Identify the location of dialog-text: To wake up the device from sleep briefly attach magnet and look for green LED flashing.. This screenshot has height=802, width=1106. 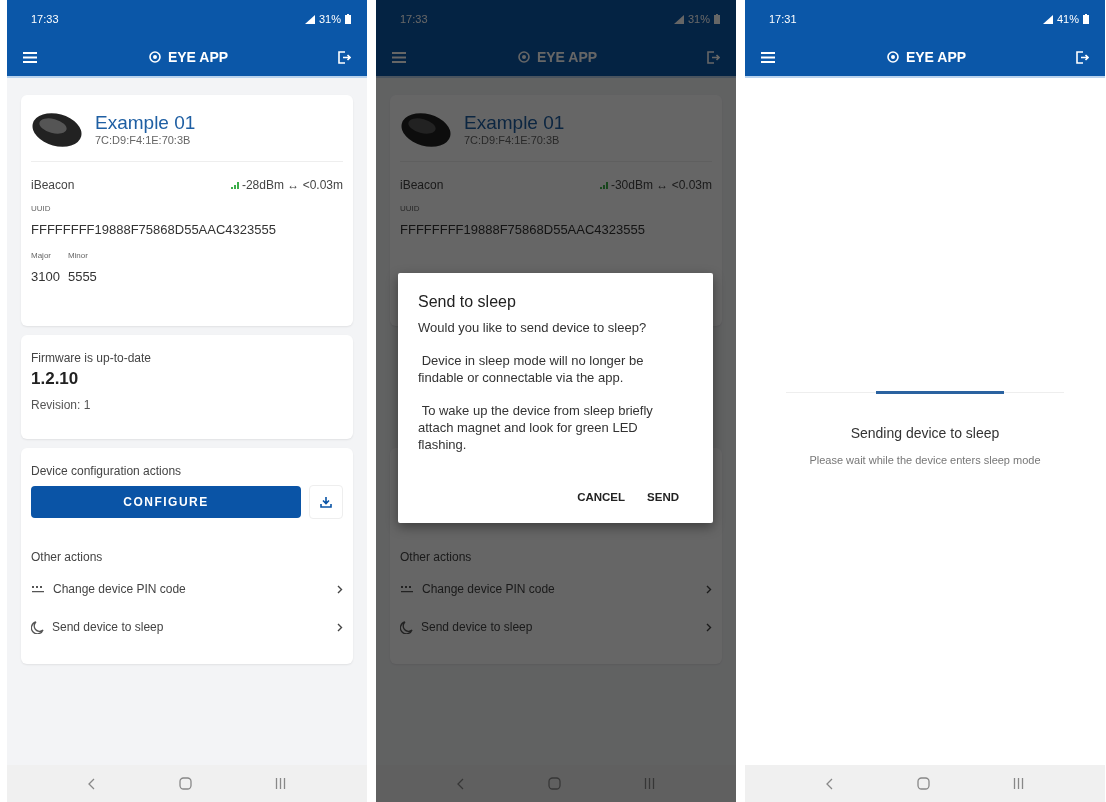
(536, 427).